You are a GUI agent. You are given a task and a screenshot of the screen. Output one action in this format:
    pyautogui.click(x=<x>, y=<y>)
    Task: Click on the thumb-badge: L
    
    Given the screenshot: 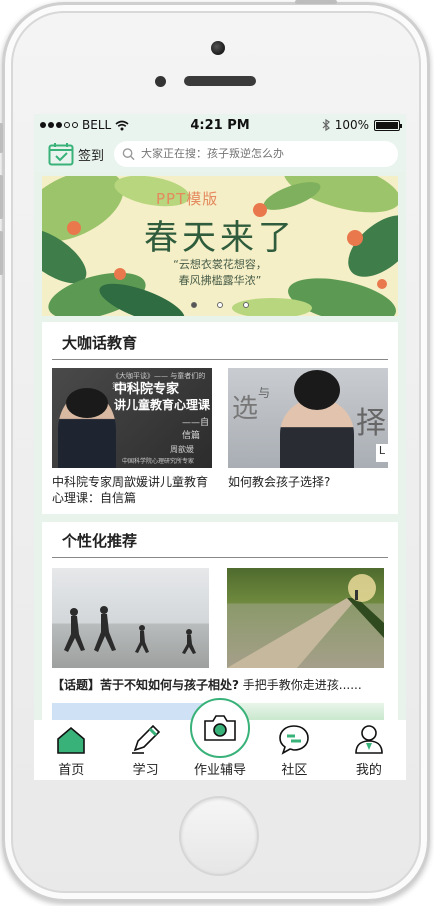 What is the action you would take?
    pyautogui.click(x=382, y=453)
    